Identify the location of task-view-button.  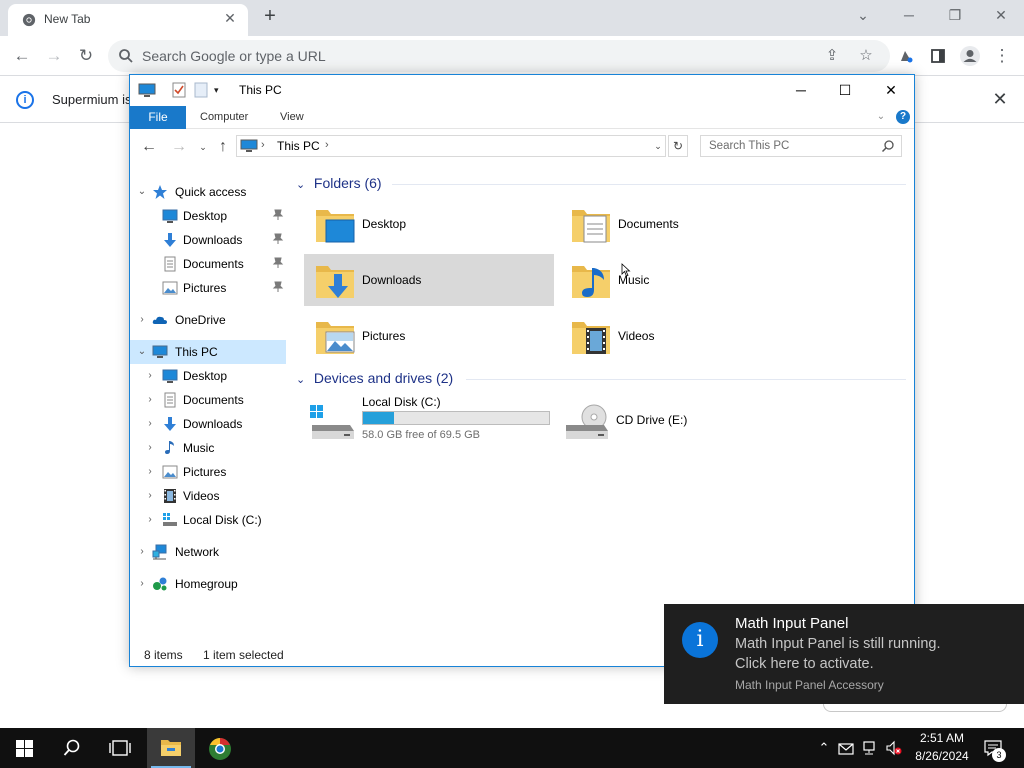
(120, 748).